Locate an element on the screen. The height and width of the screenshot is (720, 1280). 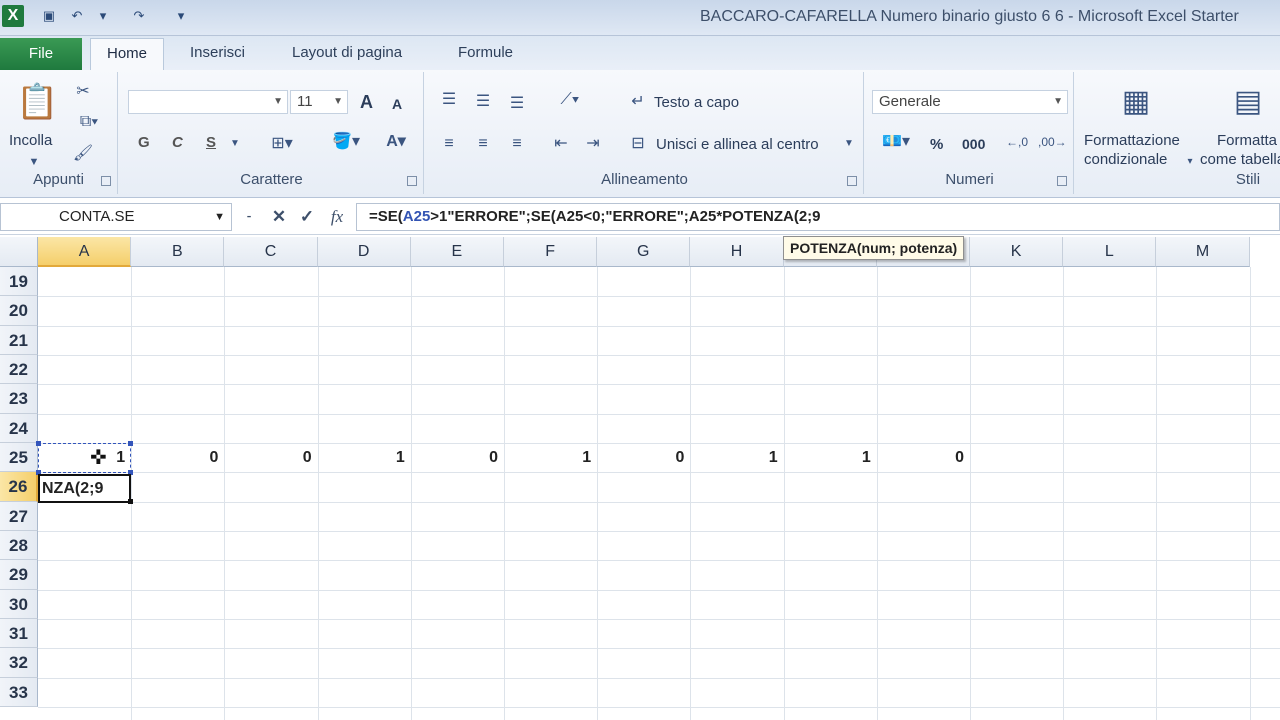
tab-page-layout: Layout di pagina is located at coordinates (347, 52).